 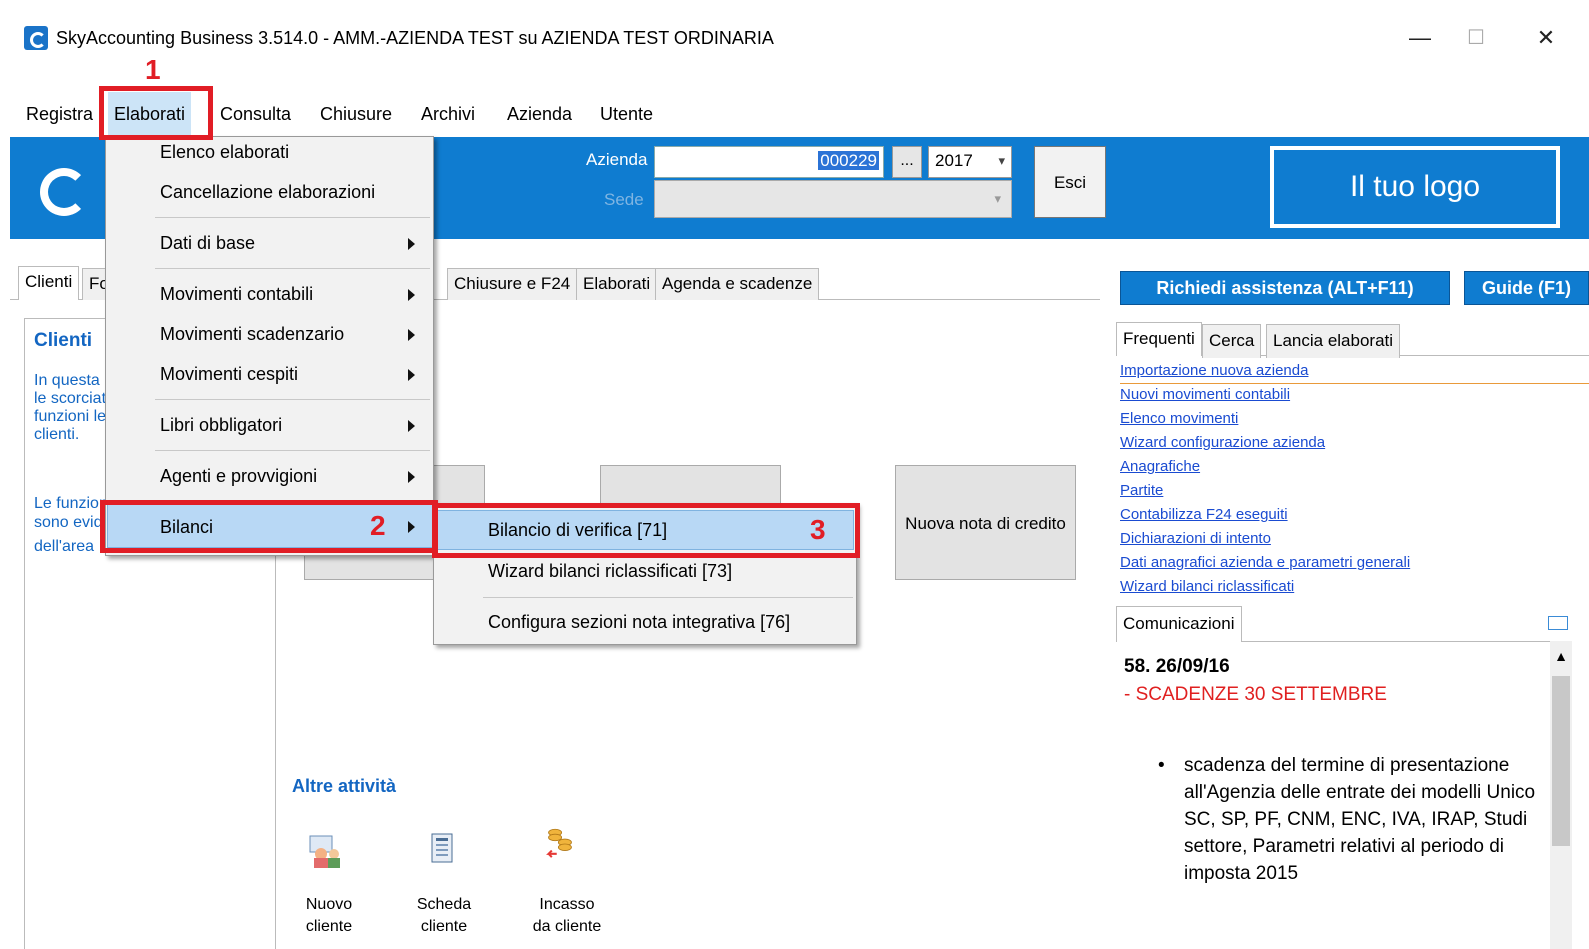 What do you see at coordinates (1476, 38) in the screenshot?
I see `maximize-button: ☐` at bounding box center [1476, 38].